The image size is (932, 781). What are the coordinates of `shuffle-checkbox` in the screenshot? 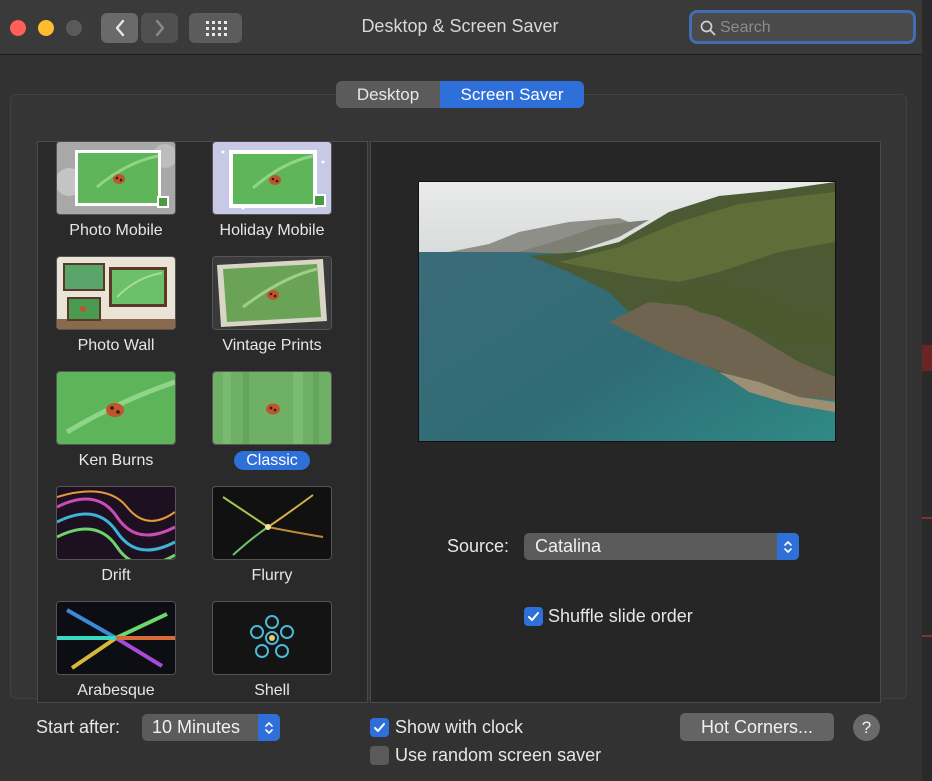 It's located at (533, 616).